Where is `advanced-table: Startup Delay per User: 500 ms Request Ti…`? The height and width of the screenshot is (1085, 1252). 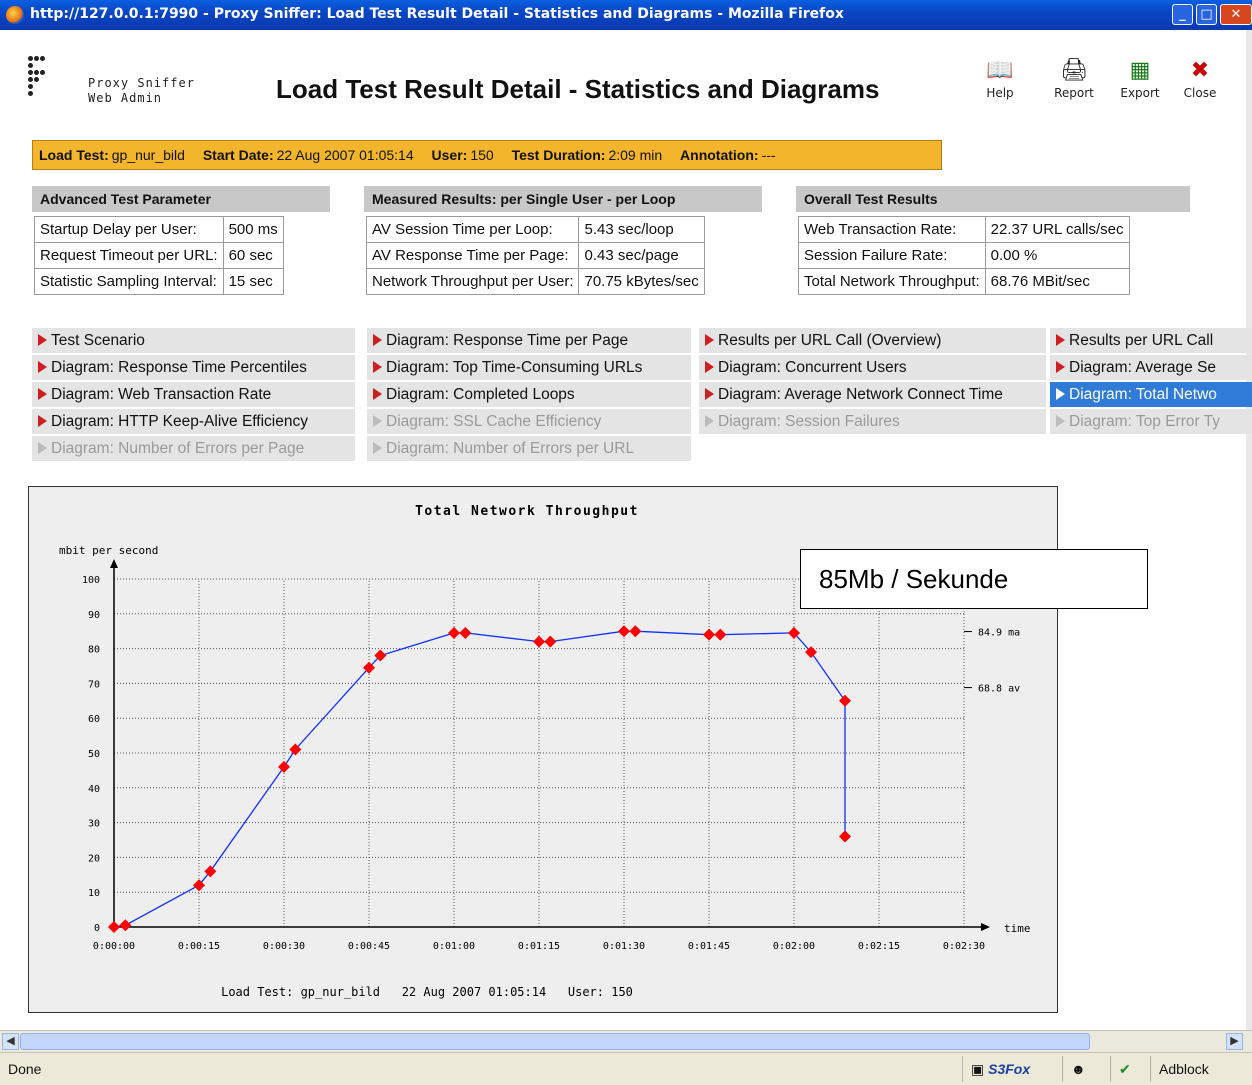
advanced-table: Startup Delay per User: 500 ms Request Ti… is located at coordinates (159, 255).